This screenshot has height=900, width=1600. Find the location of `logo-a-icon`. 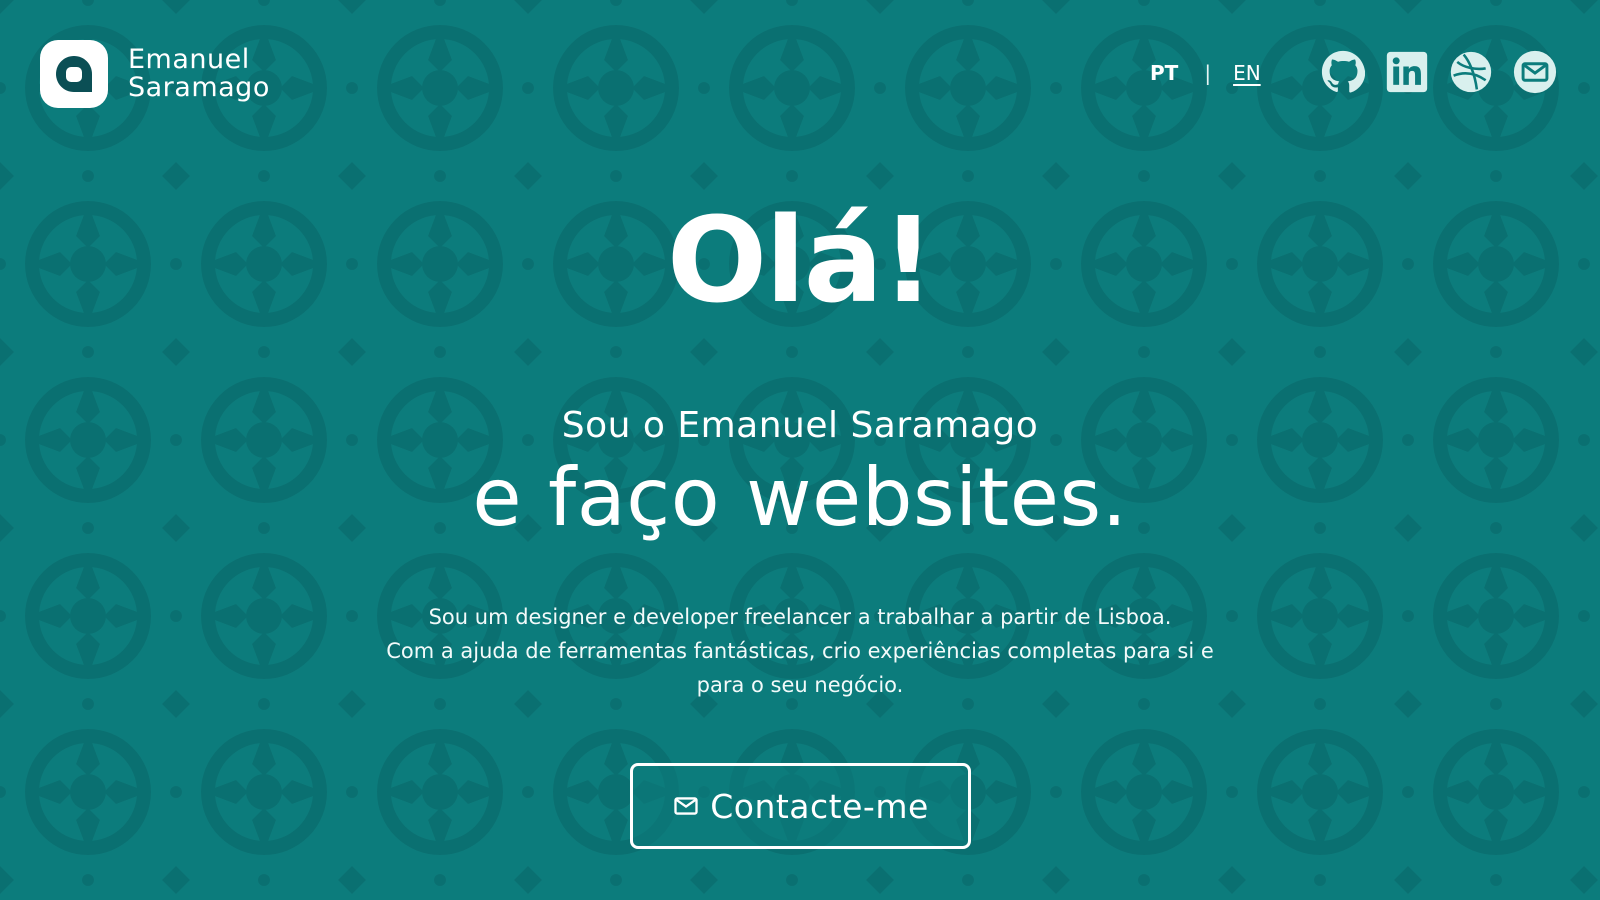

logo-a-icon is located at coordinates (74, 74).